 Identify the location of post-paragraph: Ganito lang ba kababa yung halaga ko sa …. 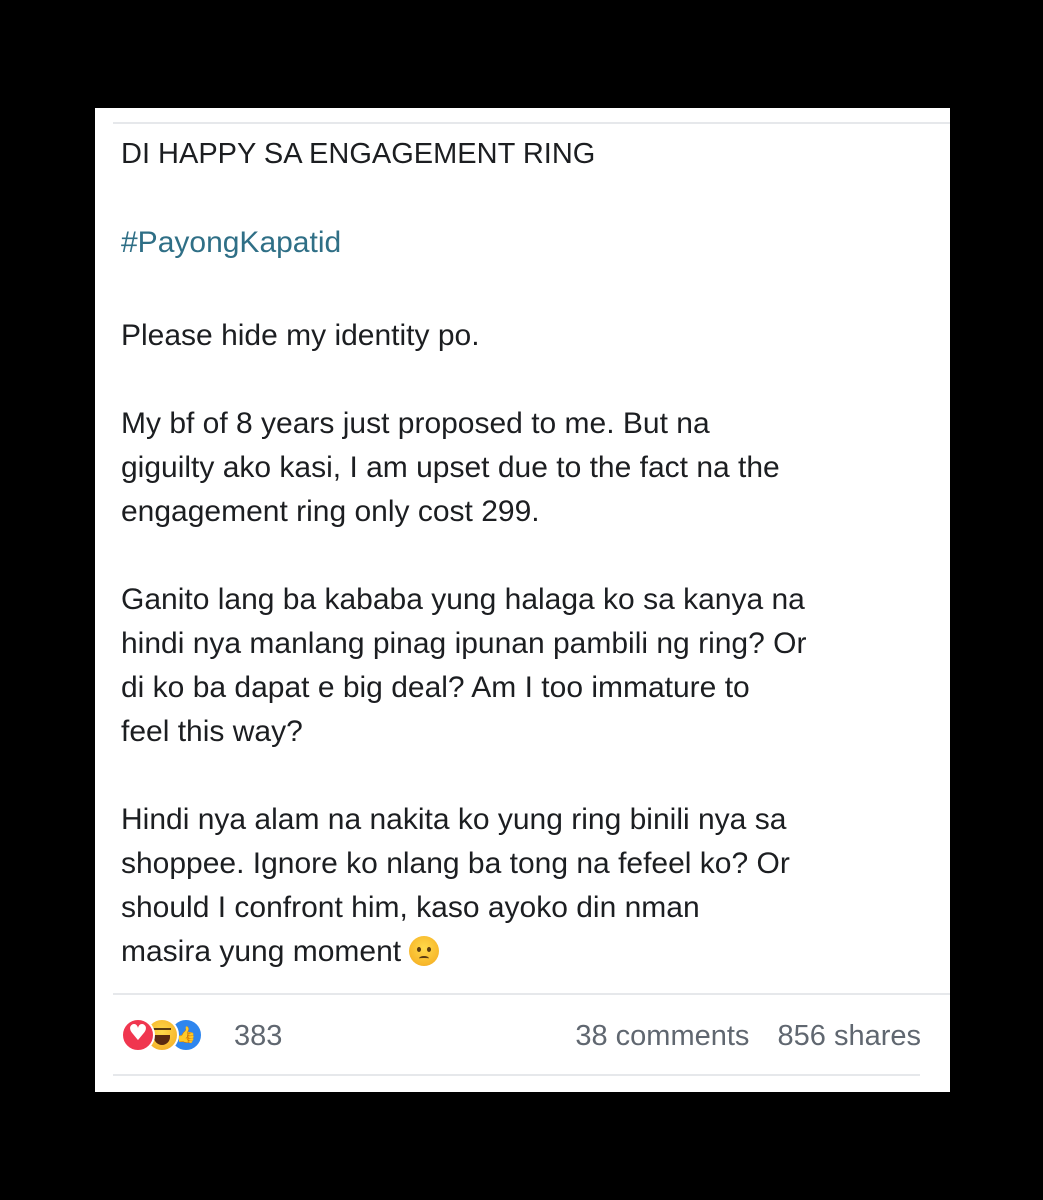
(464, 665).